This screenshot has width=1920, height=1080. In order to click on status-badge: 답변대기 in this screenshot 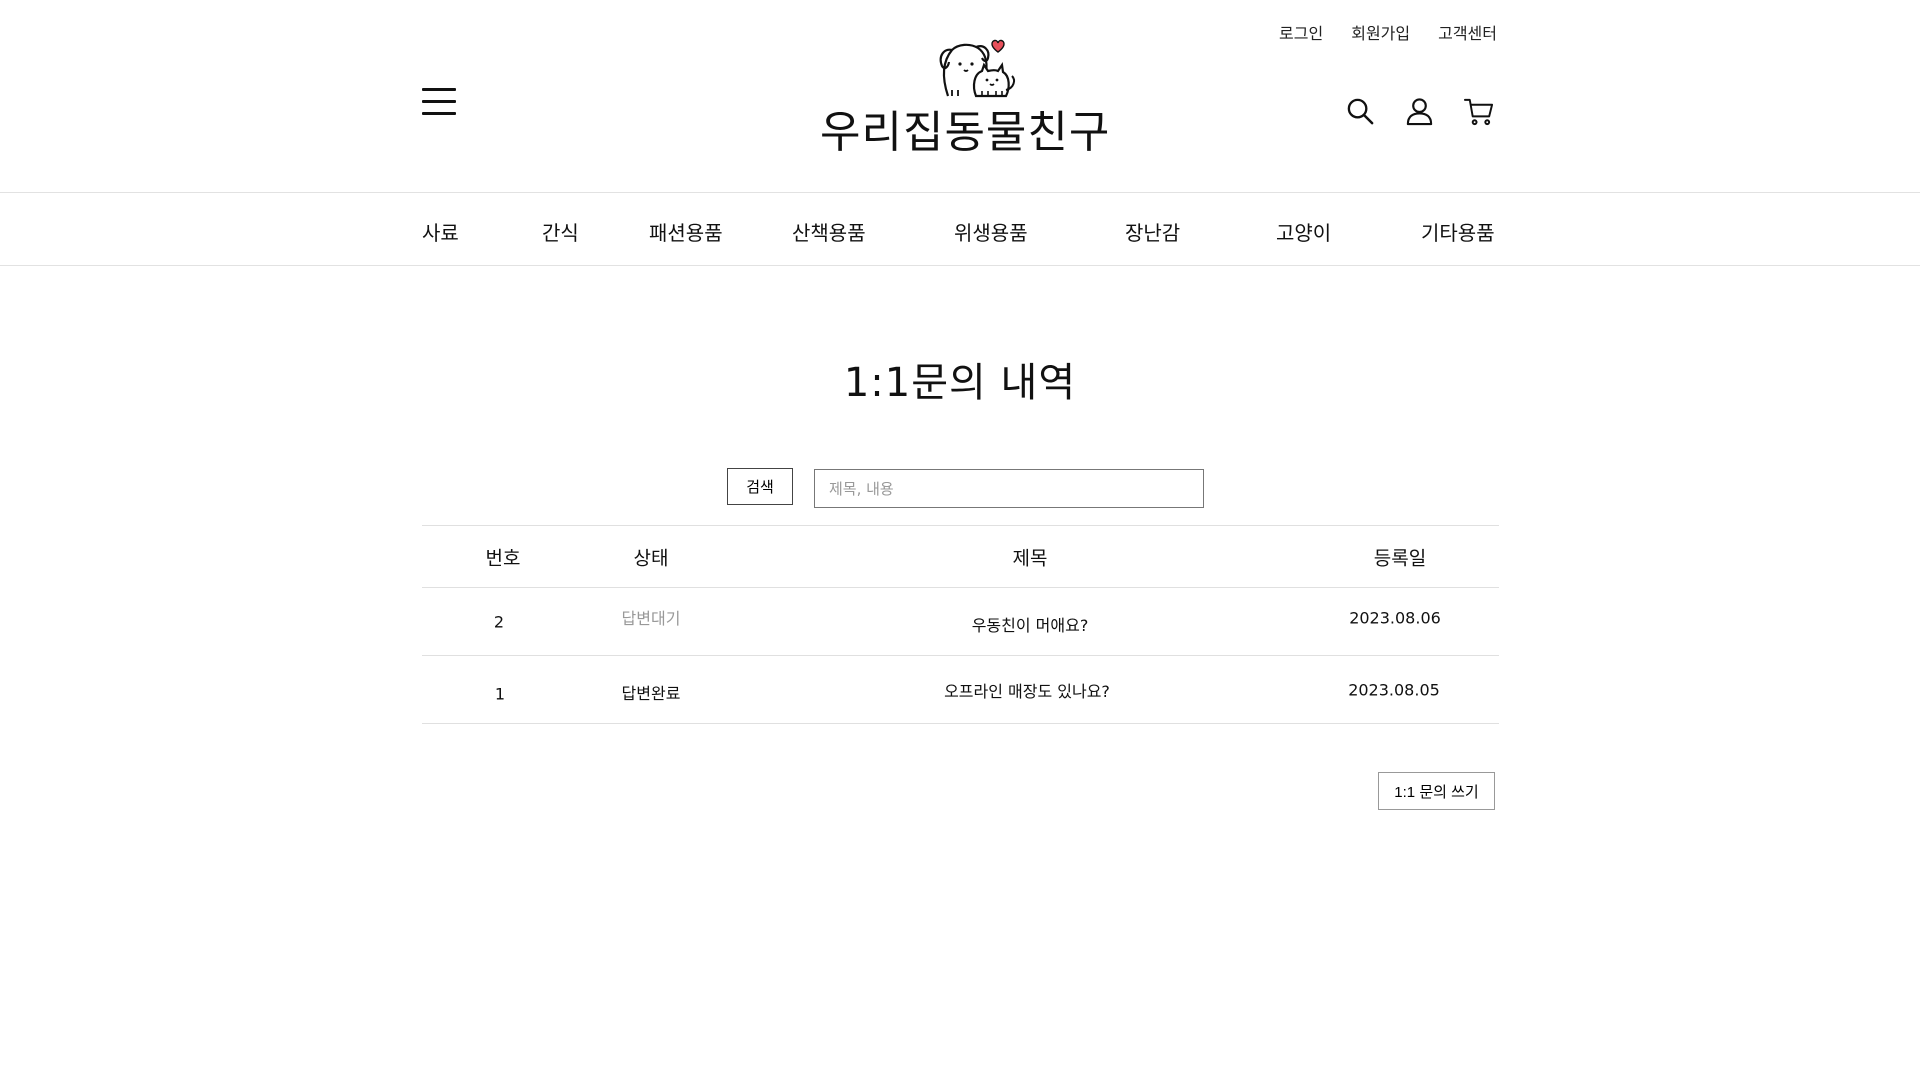, I will do `click(651, 618)`.